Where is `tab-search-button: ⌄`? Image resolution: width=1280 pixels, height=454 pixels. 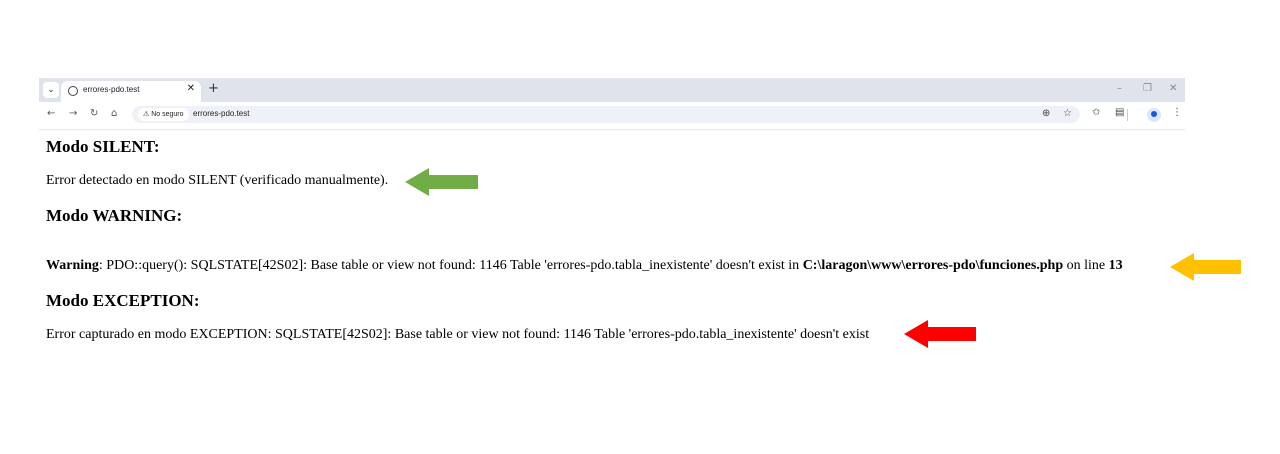
tab-search-button: ⌄ is located at coordinates (51, 90).